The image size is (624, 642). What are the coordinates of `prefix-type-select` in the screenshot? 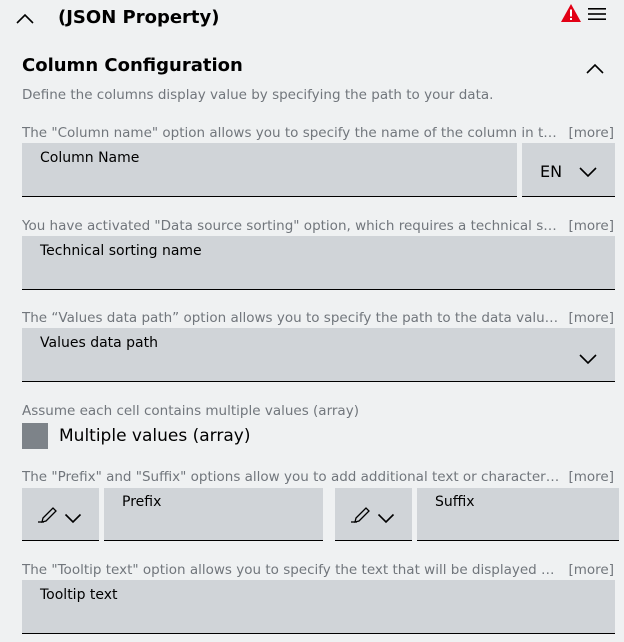 It's located at (60, 514).